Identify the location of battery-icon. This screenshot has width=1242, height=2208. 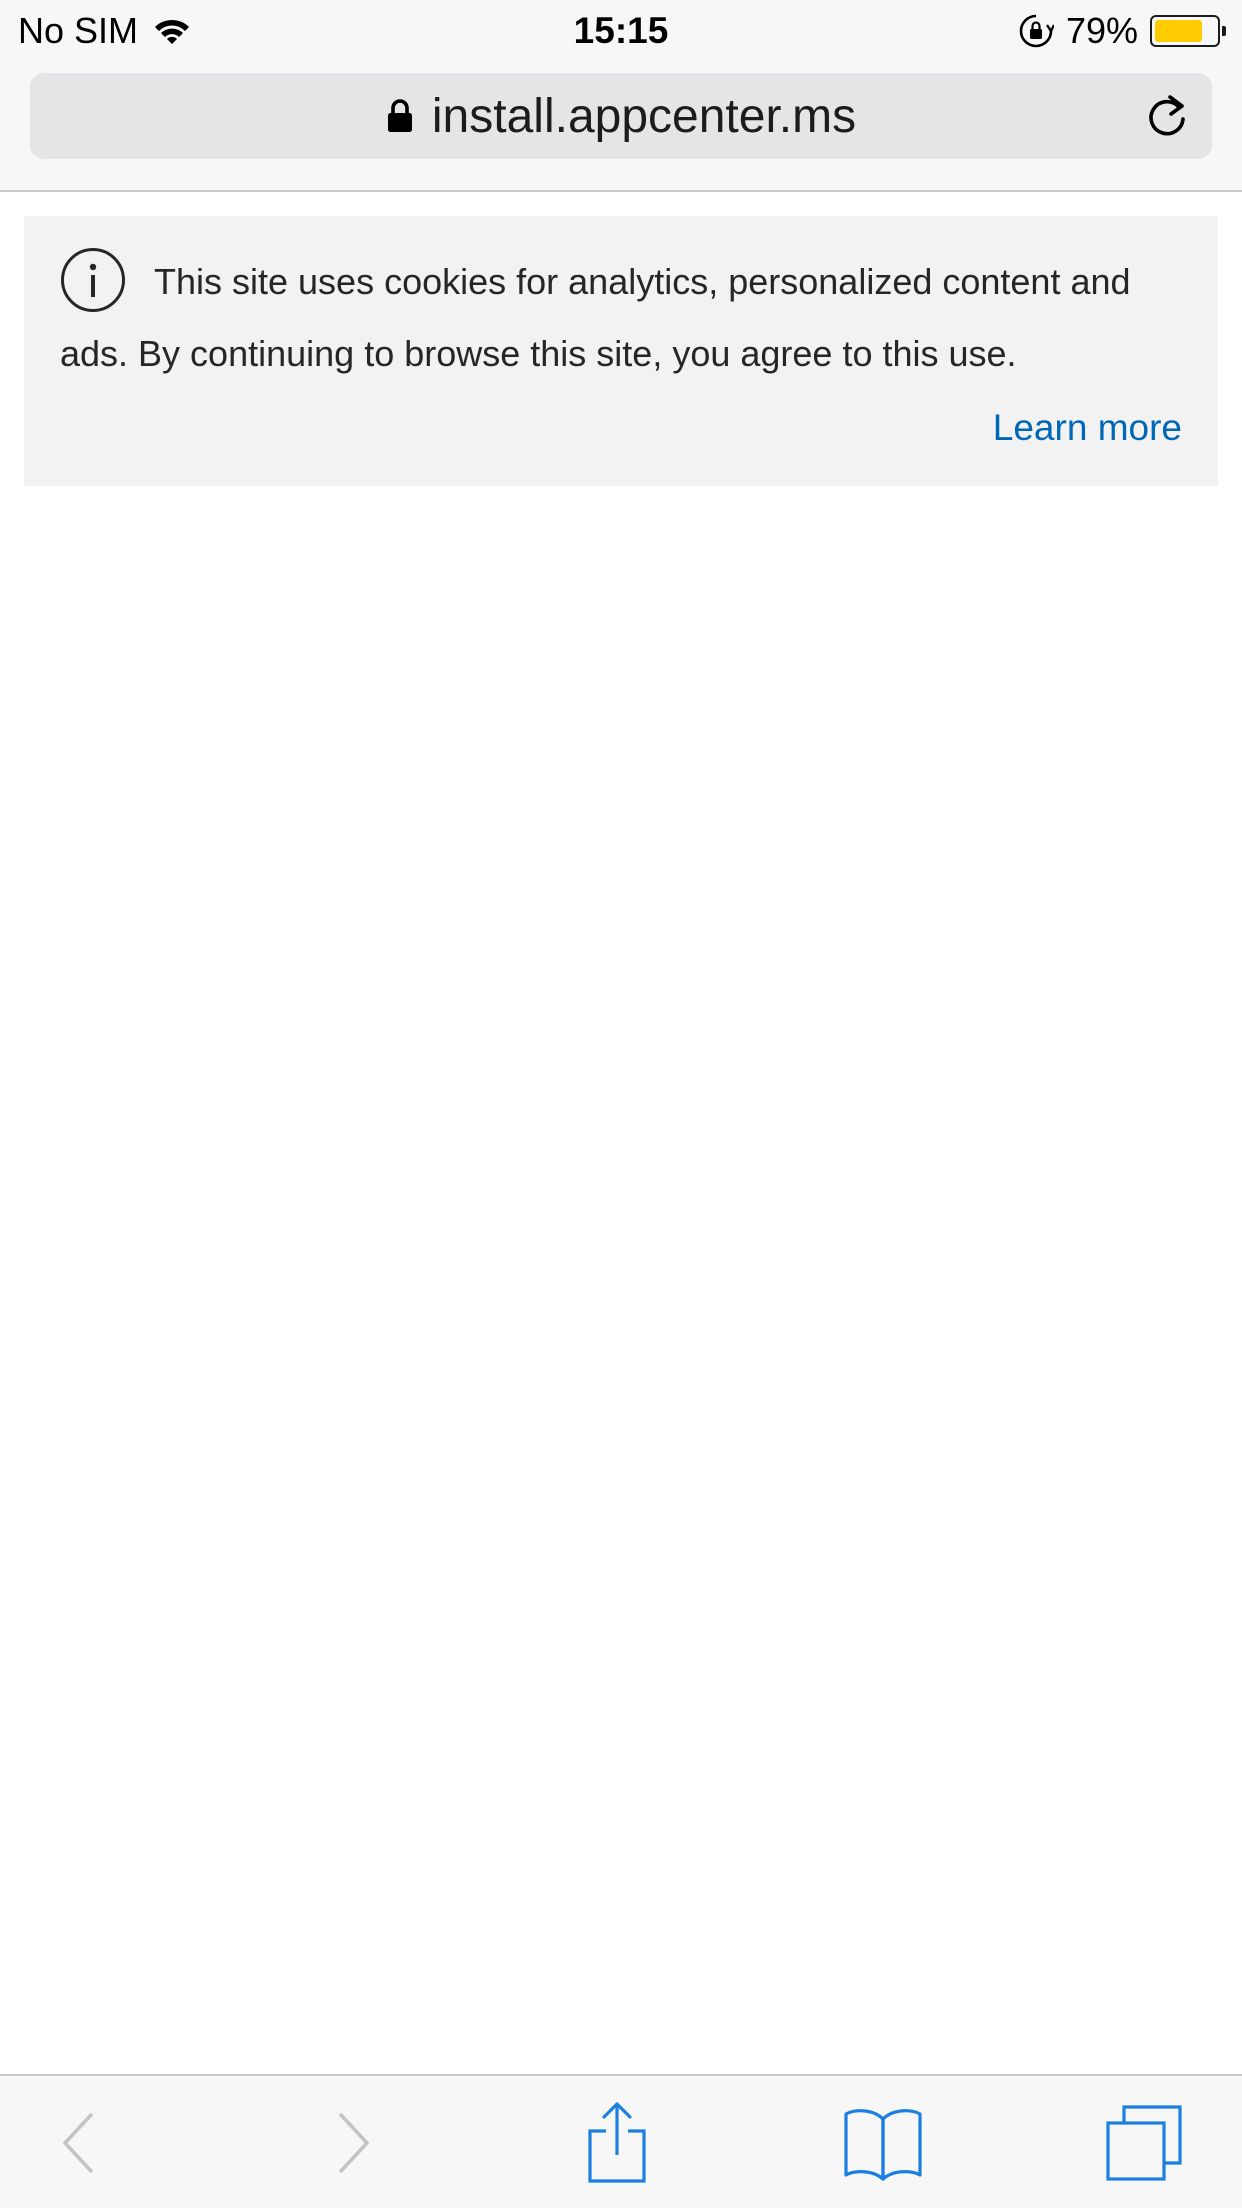
(1188, 31).